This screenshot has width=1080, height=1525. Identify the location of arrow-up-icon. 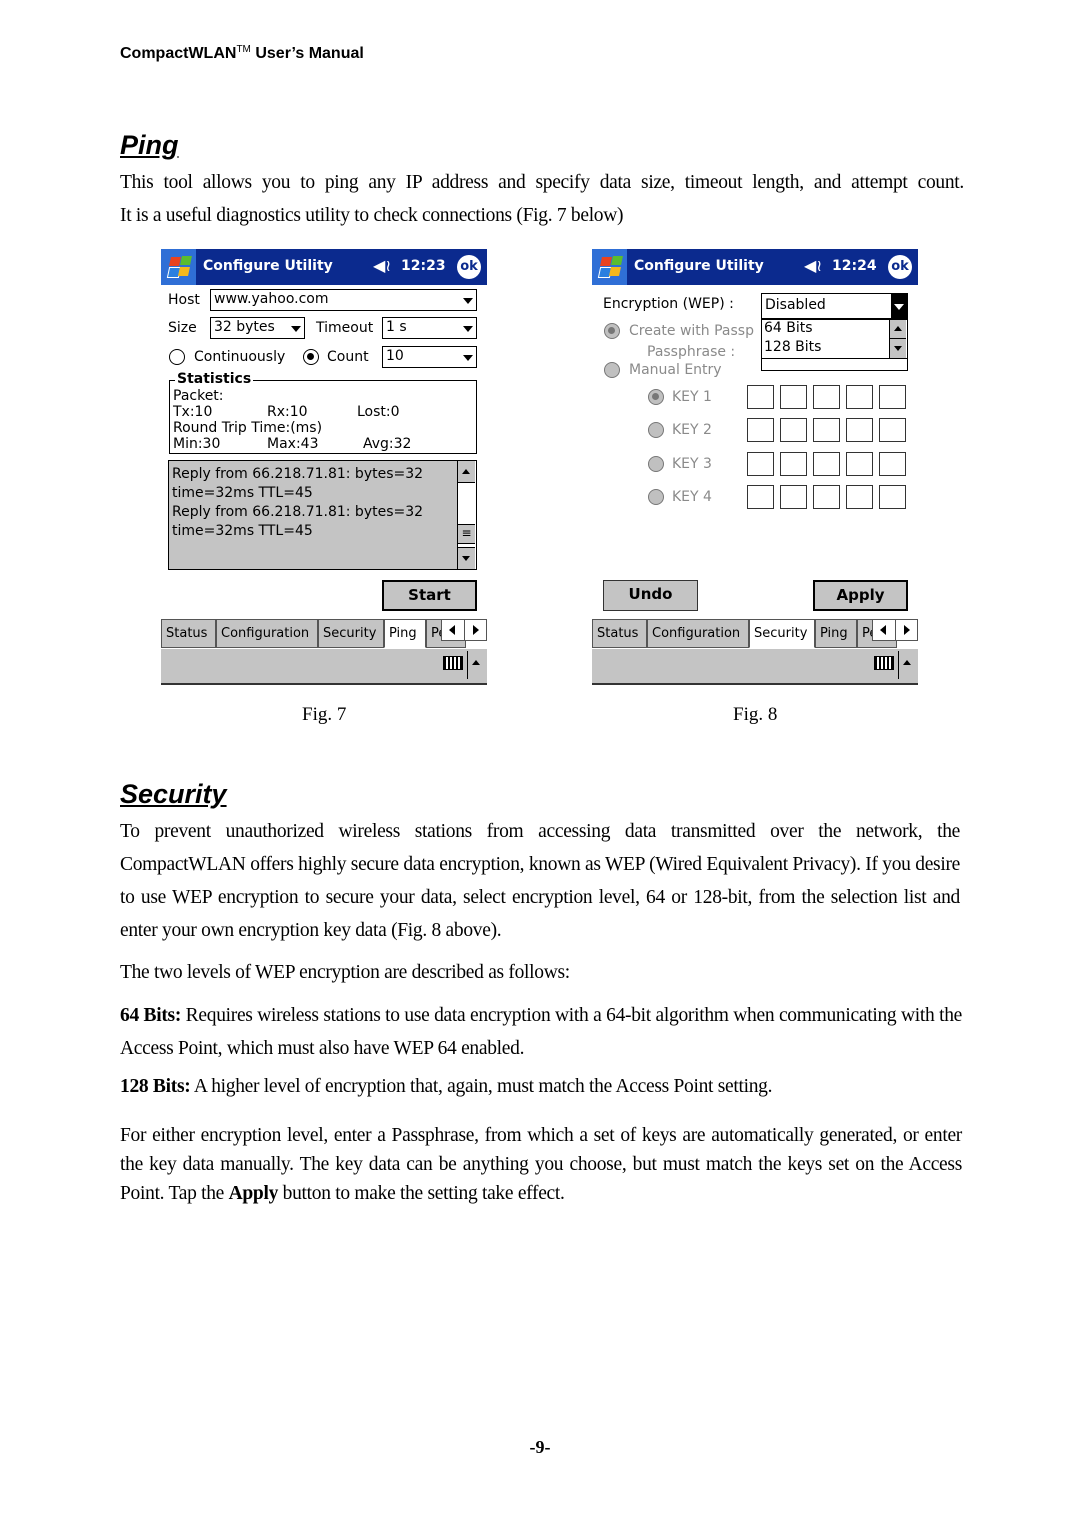
(466, 471).